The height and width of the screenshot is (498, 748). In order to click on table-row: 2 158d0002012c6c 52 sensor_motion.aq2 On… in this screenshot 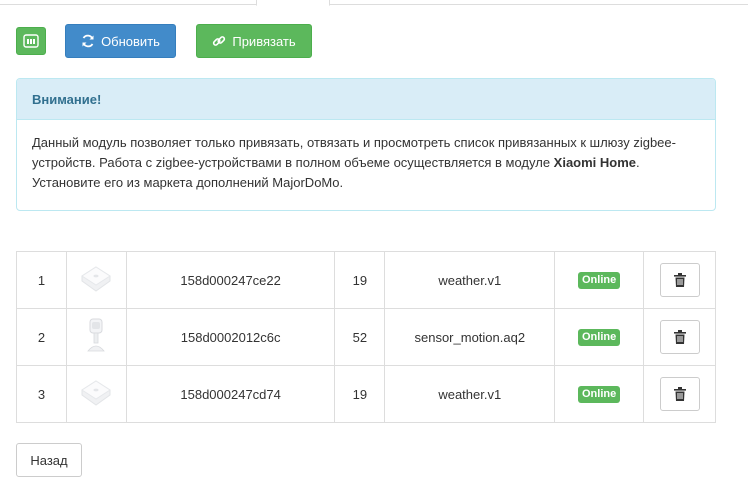, I will do `click(366, 337)`.